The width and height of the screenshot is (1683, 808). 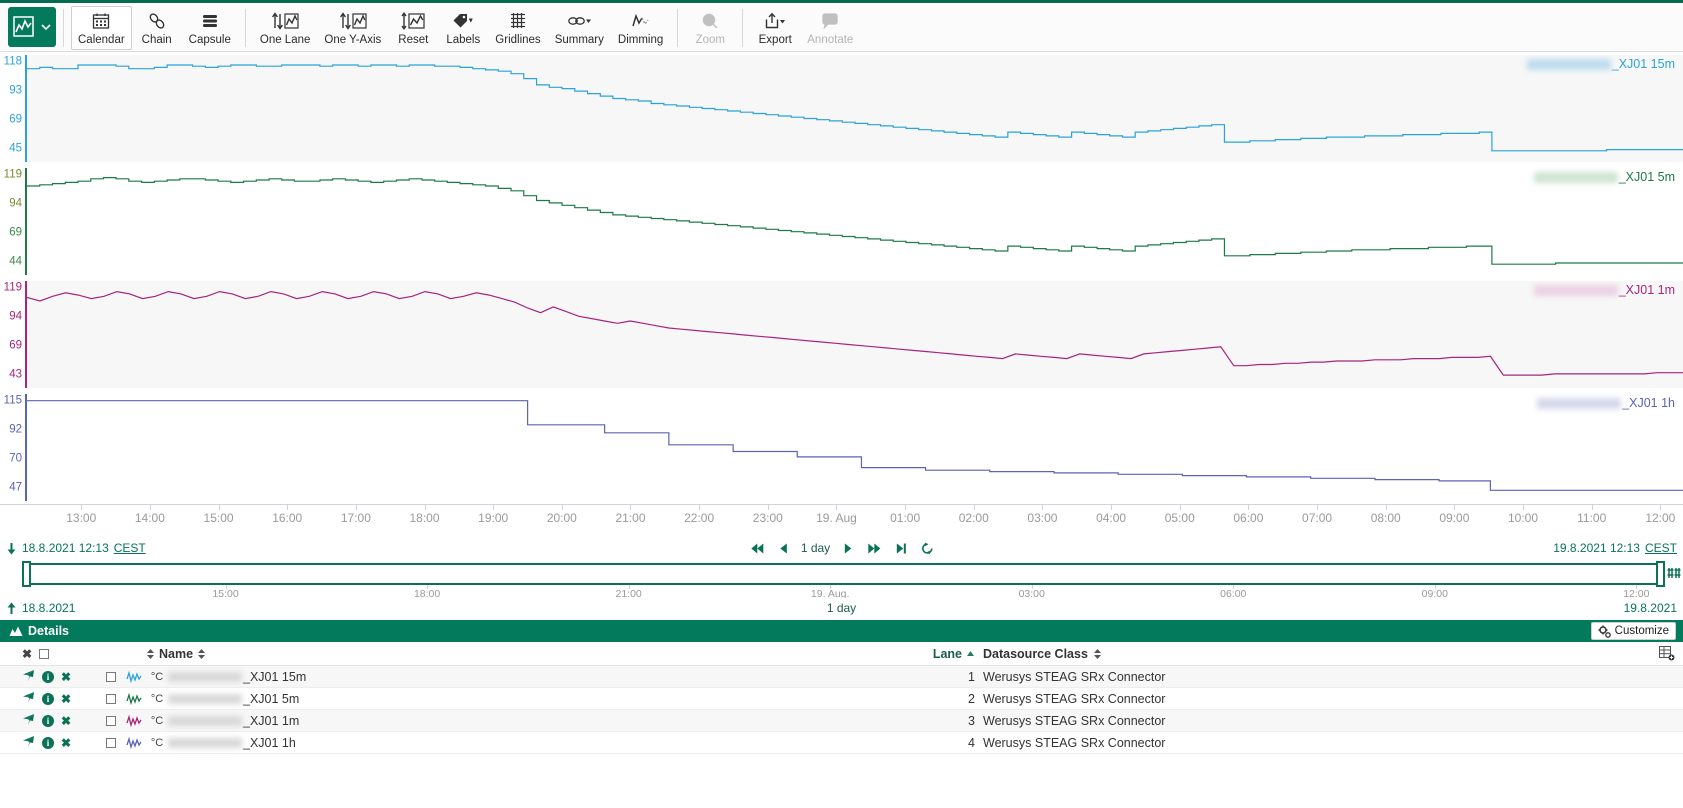 What do you see at coordinates (757, 548) in the screenshot?
I see `skip-back-icon` at bounding box center [757, 548].